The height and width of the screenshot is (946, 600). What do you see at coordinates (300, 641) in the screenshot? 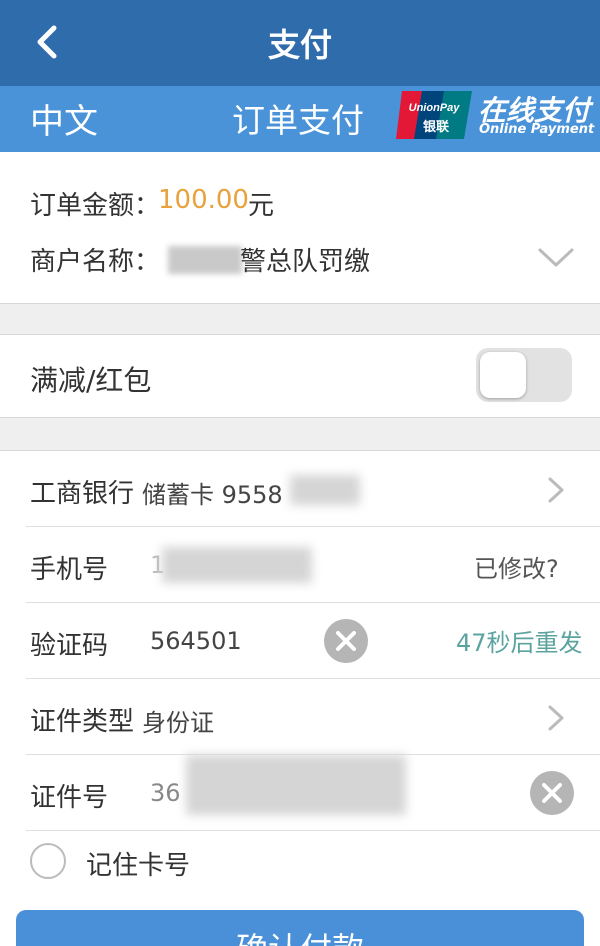
I see `verify-code-row: 验证码 564501 47秒后重发` at bounding box center [300, 641].